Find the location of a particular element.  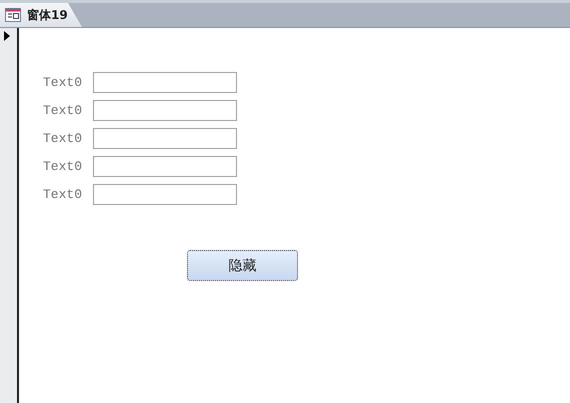

form-icon is located at coordinates (13, 15).